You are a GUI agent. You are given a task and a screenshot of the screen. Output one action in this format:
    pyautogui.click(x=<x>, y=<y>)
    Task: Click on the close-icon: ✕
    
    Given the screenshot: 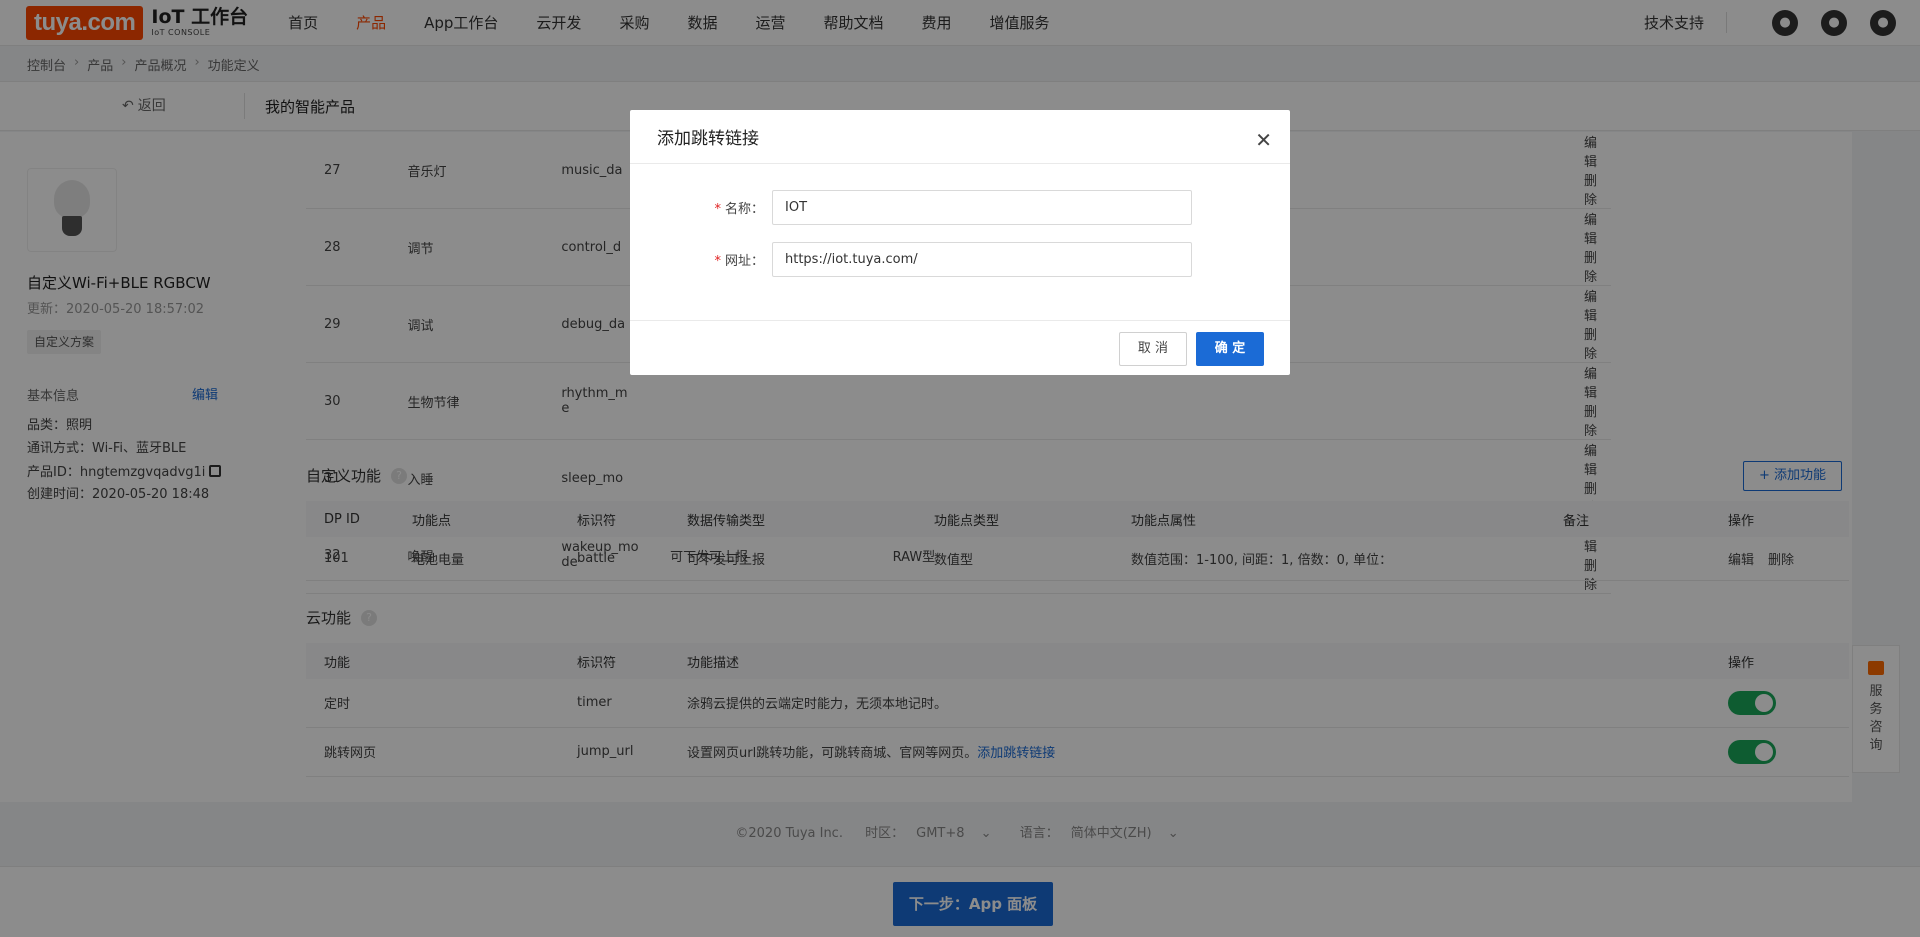 What is the action you would take?
    pyautogui.click(x=1263, y=140)
    